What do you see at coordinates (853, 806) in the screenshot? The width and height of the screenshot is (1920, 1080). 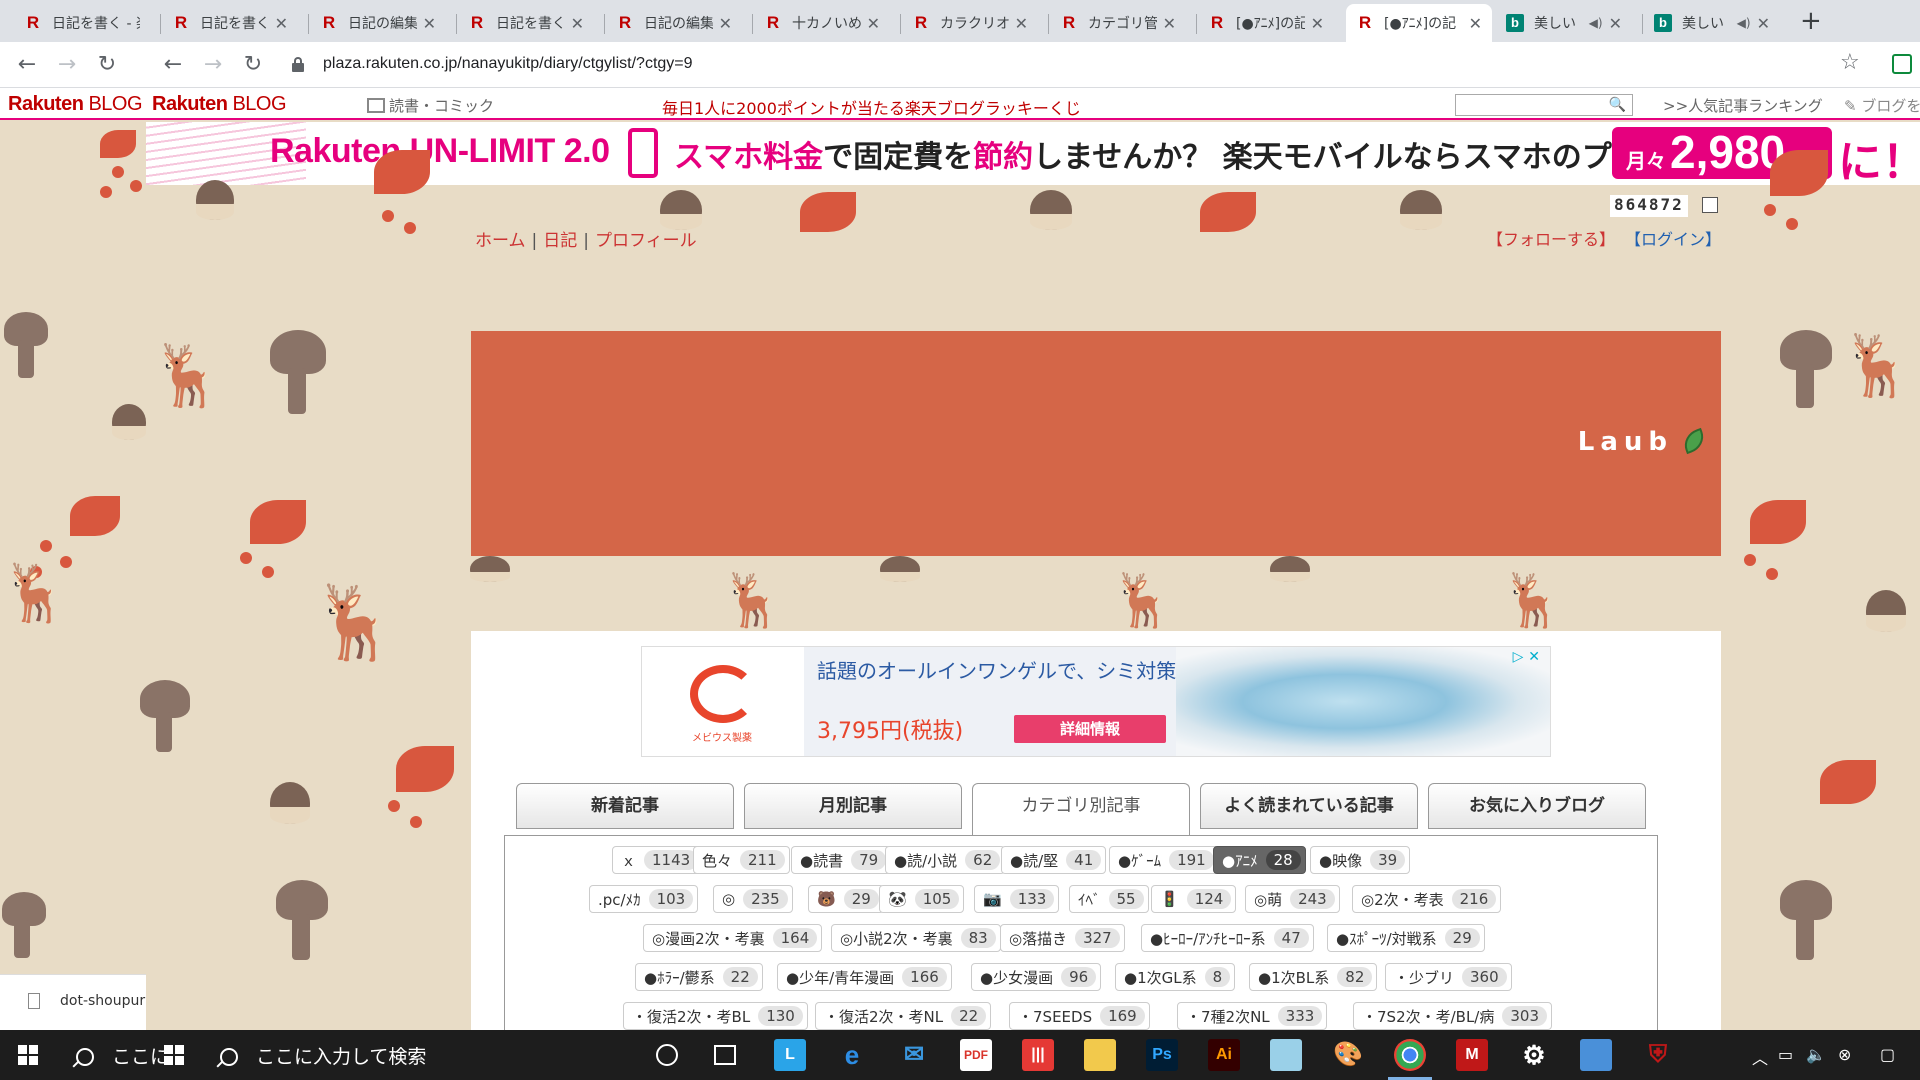 I see `tab-monthly-articles: 月別記事` at bounding box center [853, 806].